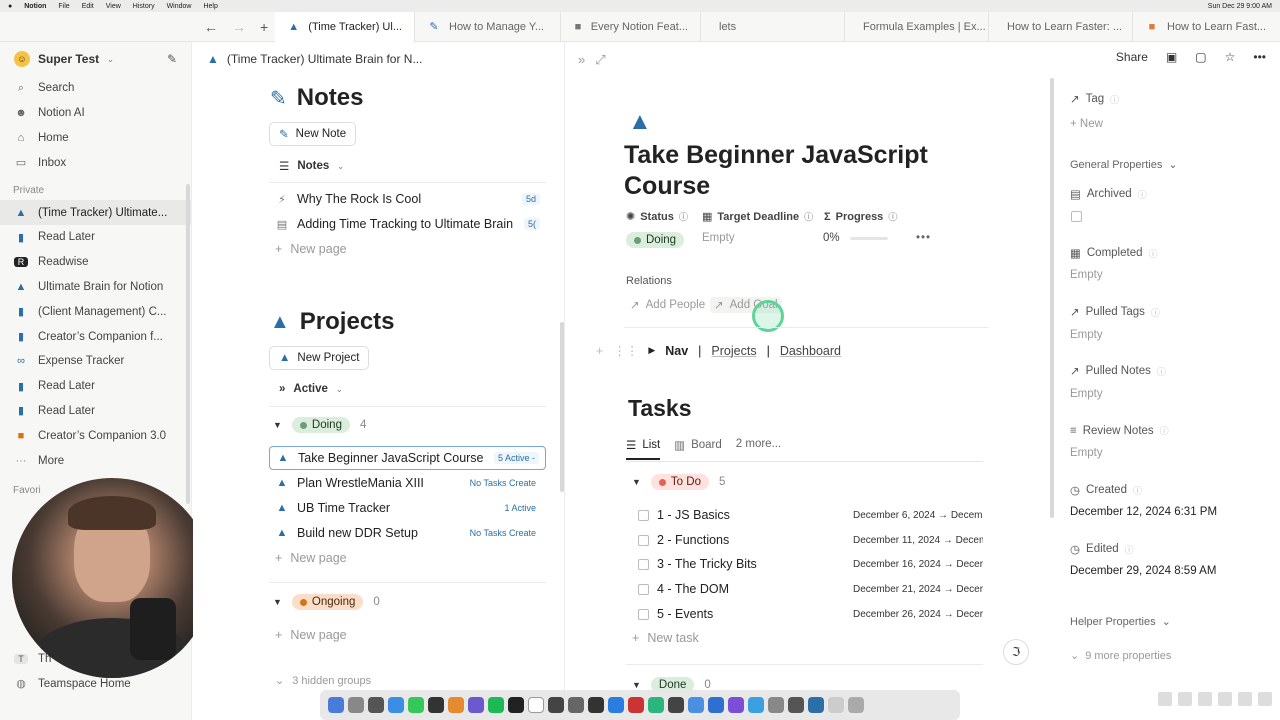 The image size is (1280, 720). I want to click on sidebar-item-read-later-2: ▮ Read Later, so click(95, 386).